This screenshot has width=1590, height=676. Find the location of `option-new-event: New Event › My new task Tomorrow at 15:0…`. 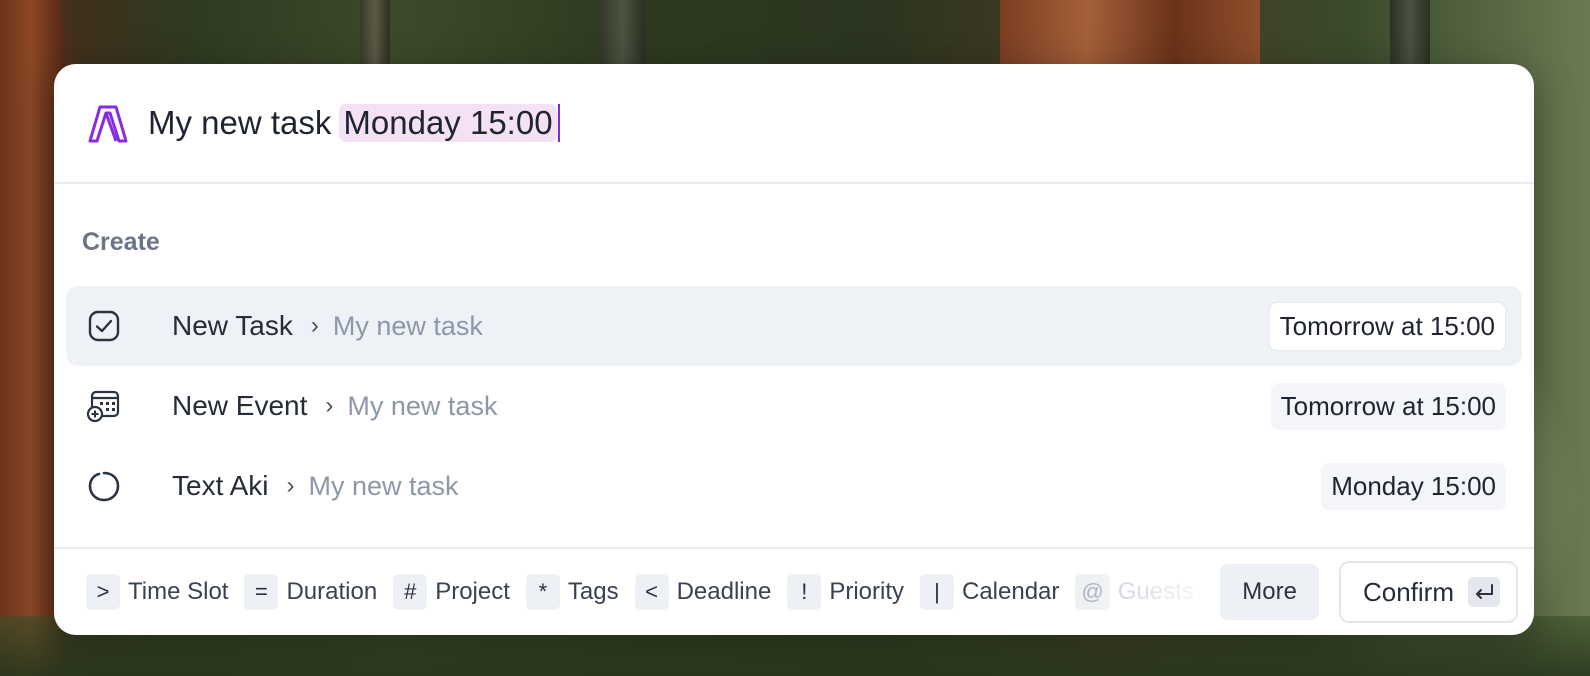

option-new-event: New Event › My new task Tomorrow at 15:0… is located at coordinates (794, 406).